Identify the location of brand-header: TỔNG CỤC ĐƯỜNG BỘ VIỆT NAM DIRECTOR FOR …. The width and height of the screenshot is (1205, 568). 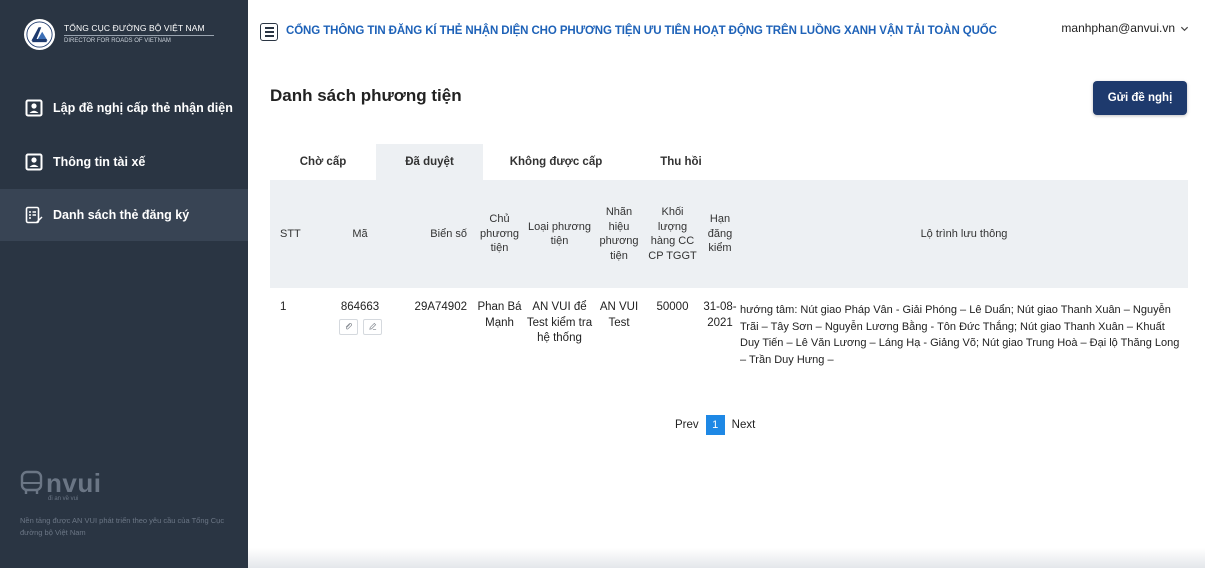
(124, 34).